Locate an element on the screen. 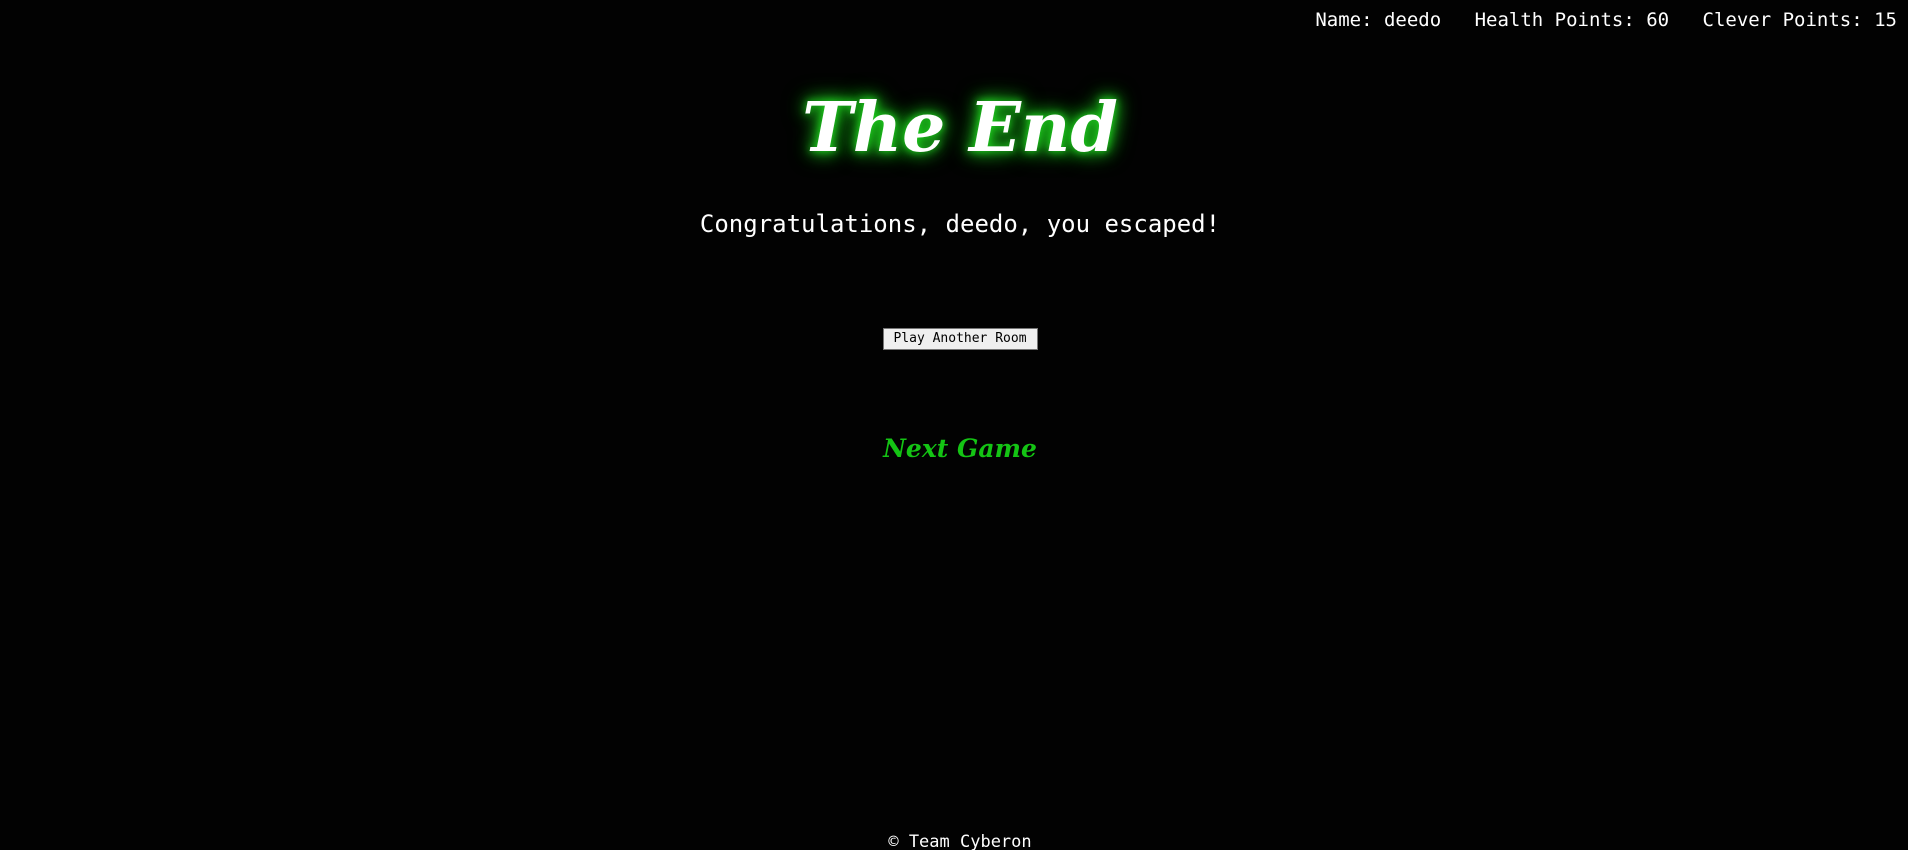  next-game-link: Next Game is located at coordinates (954, 448).